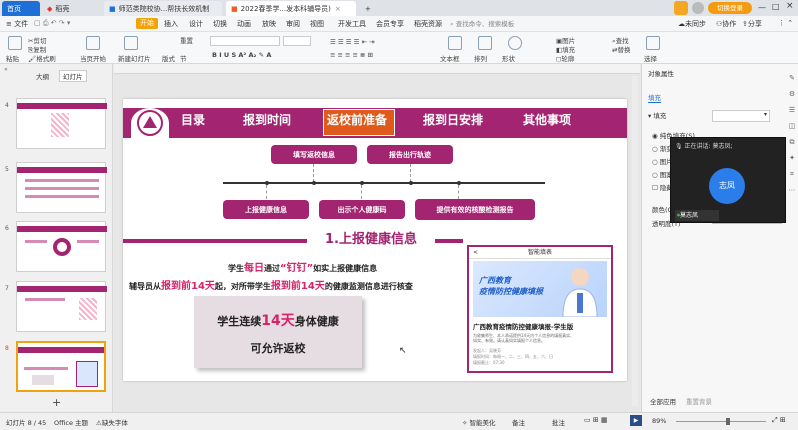 Image resolution: width=798 pixels, height=430 pixels. I want to click on paragraph-icons: ☰ ☰ ☰ ☰ ⇤ ⇥, so click(352, 42).